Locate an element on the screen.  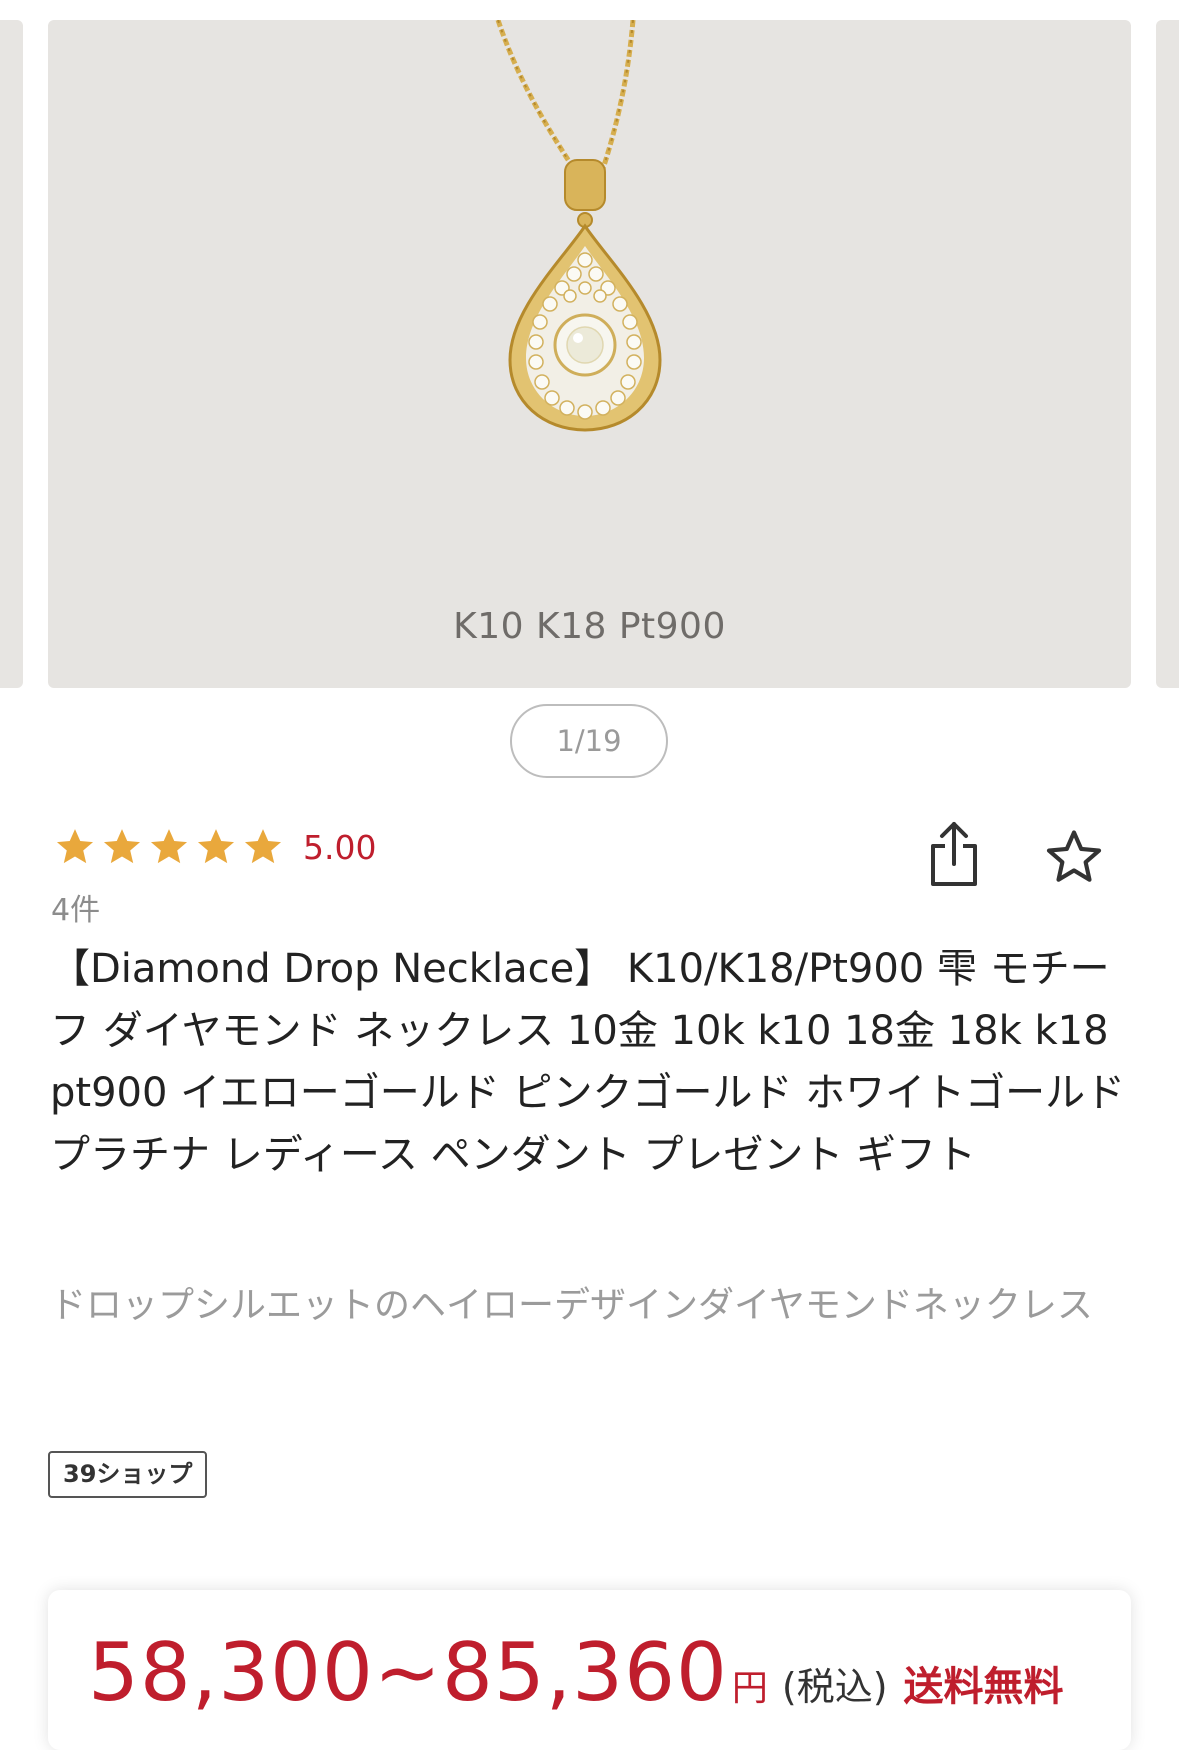
price-unit: 円 is located at coordinates (749, 1688).